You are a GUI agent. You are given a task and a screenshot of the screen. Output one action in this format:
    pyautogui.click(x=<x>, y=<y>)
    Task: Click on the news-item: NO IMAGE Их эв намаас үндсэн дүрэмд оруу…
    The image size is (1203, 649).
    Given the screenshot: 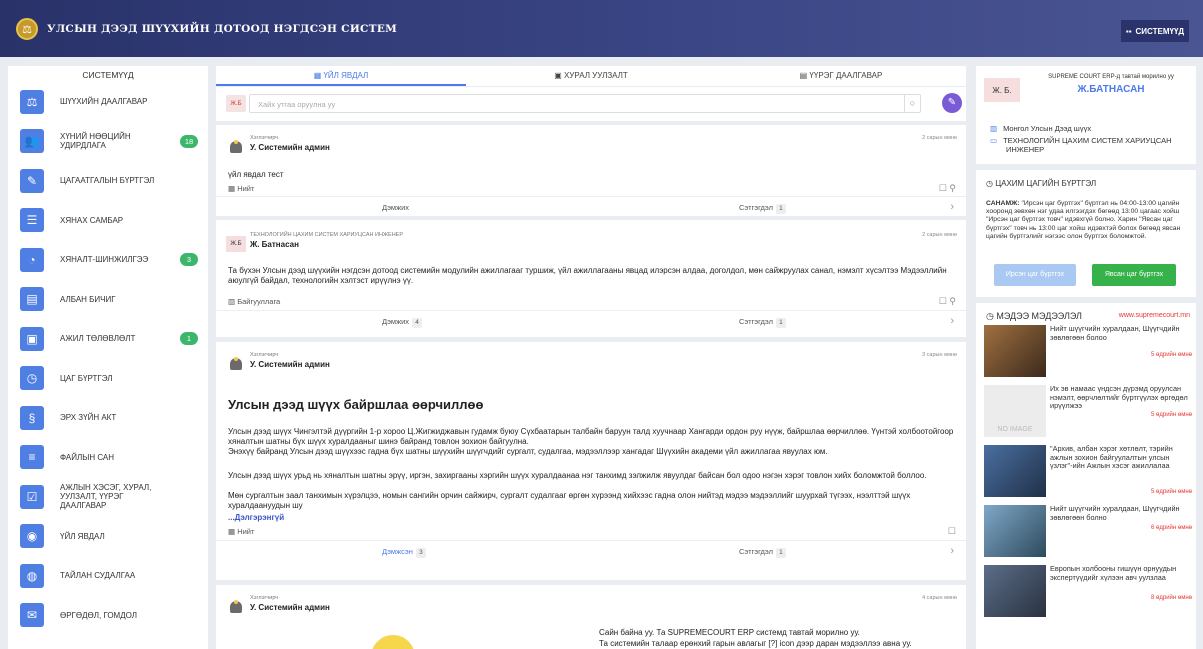 What is the action you would take?
    pyautogui.click(x=1088, y=412)
    